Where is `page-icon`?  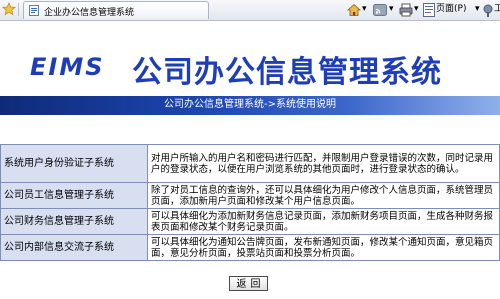 page-icon is located at coordinates (34, 10).